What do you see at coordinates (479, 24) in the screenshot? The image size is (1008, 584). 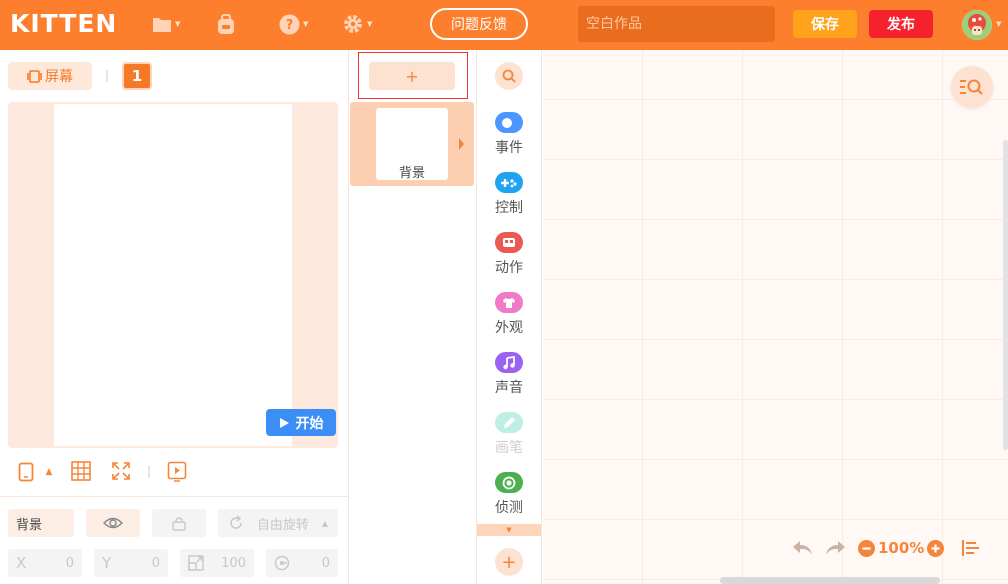 I see `feedback-button: 问题反馈` at bounding box center [479, 24].